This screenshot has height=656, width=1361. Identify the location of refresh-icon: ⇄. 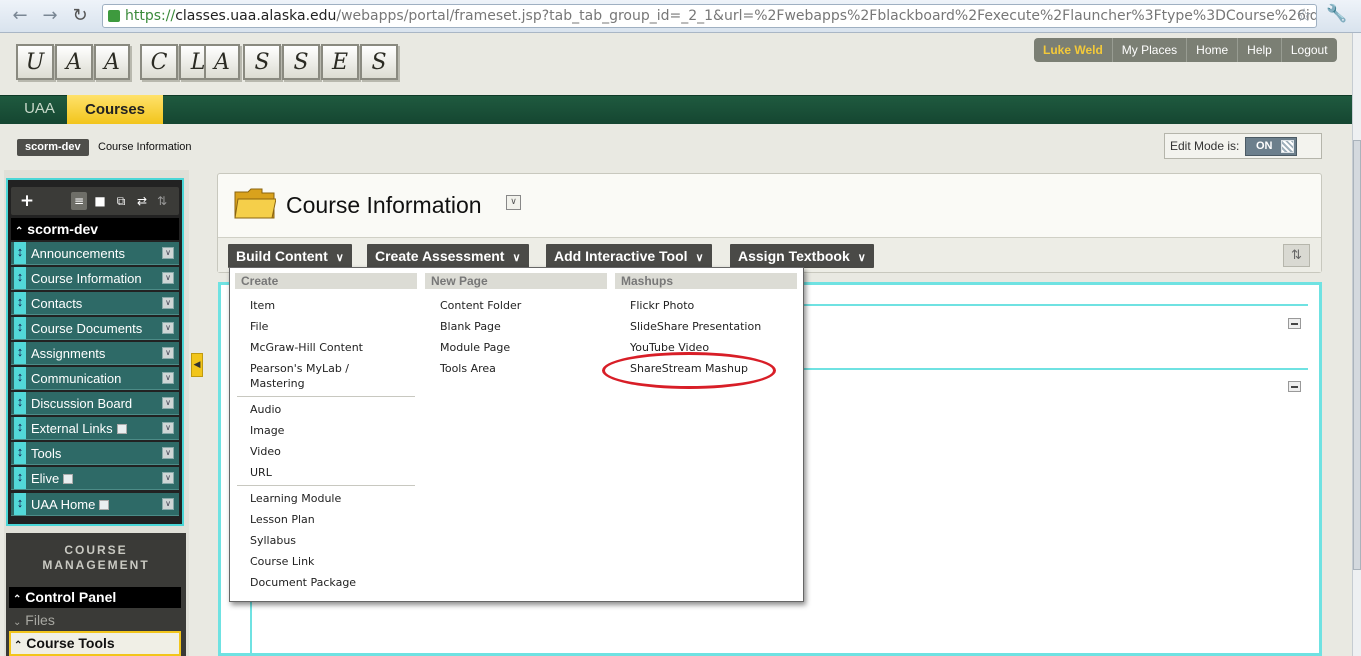
(142, 201).